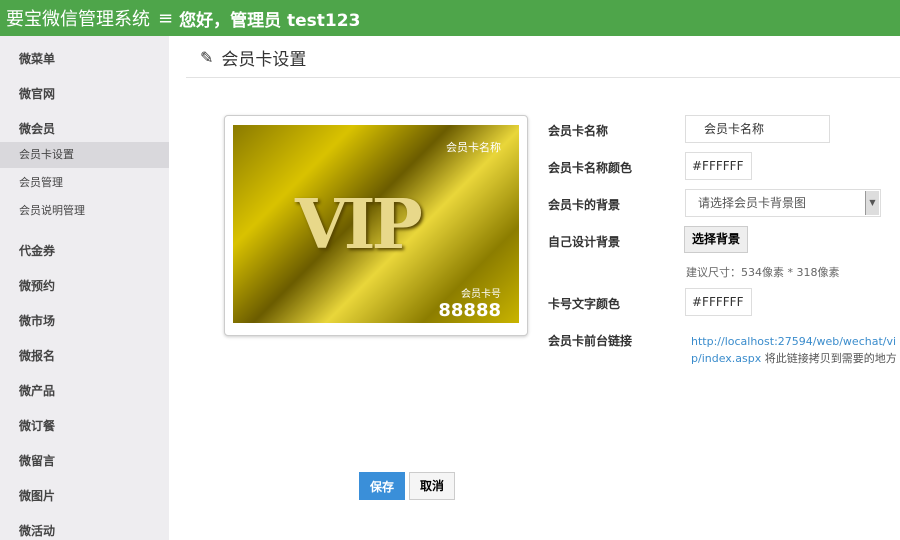 This screenshot has width=900, height=540. I want to click on background-select-value: 请选择会员卡背景图, so click(752, 203).